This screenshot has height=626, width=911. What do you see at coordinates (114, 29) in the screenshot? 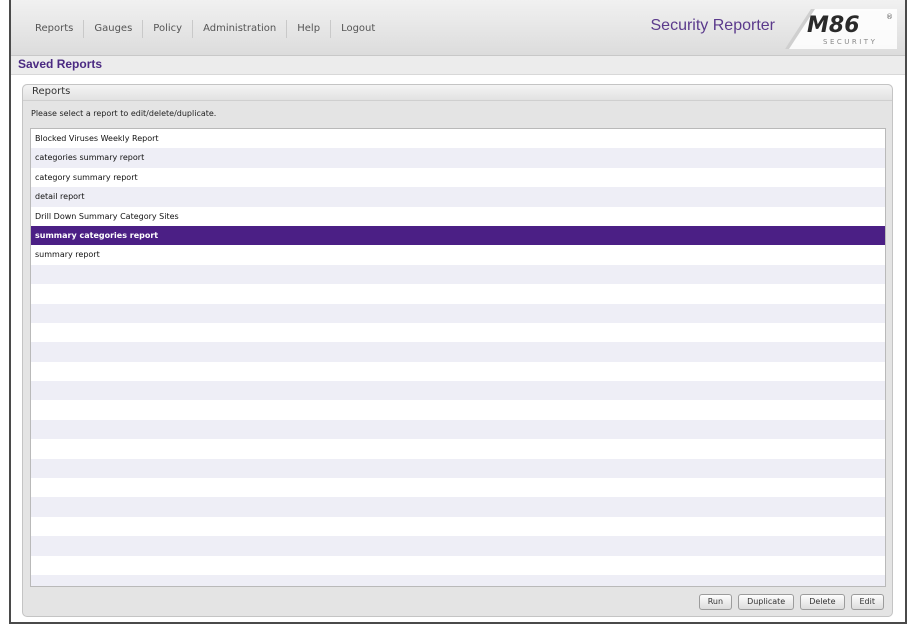
I see `nav-gauges: Gauges` at bounding box center [114, 29].